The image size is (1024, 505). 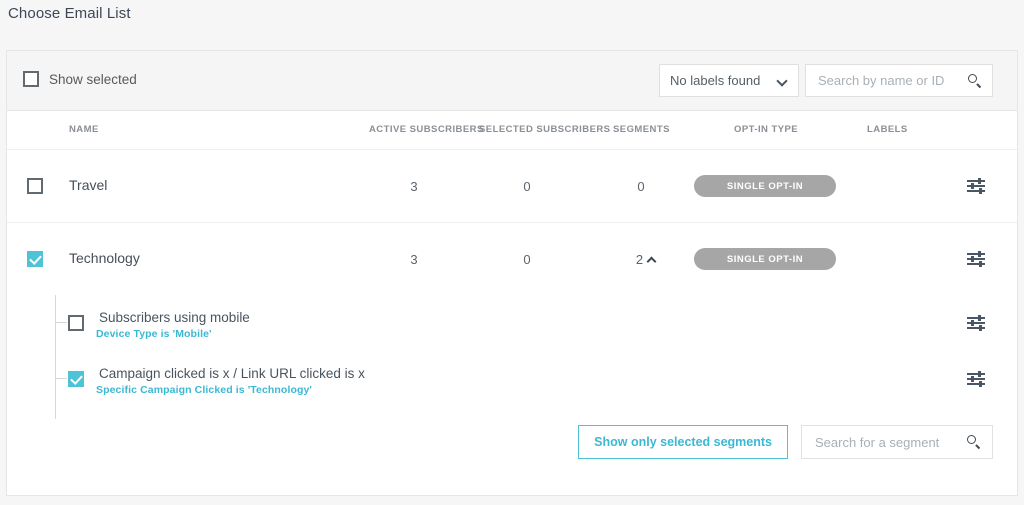 What do you see at coordinates (69, 13) in the screenshot?
I see `page-title: Choose Email List` at bounding box center [69, 13].